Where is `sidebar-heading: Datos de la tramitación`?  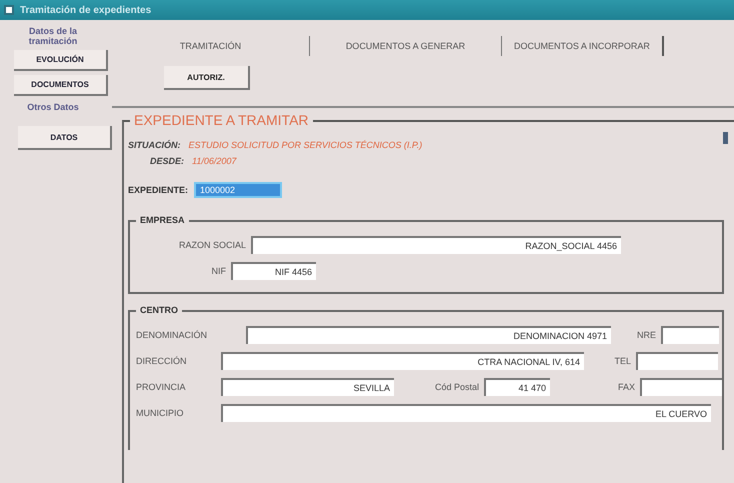
sidebar-heading: Datos de la tramitación is located at coordinates (53, 36).